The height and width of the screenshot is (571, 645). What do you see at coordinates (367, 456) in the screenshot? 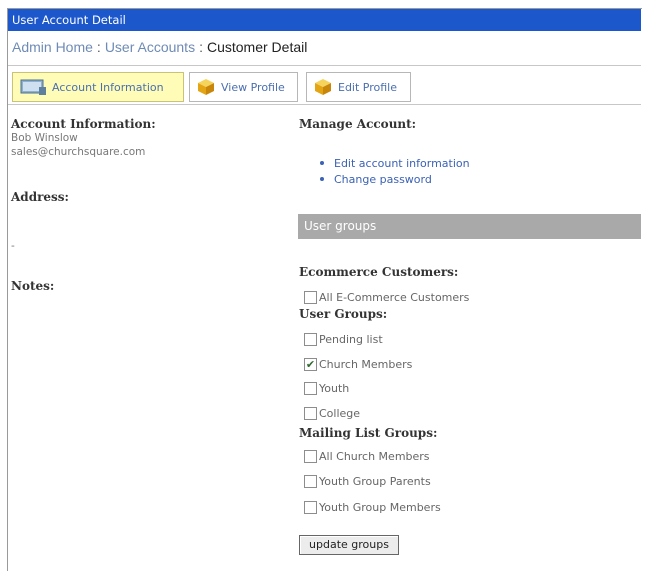
I see `checkbox-row: All Church Members` at bounding box center [367, 456].